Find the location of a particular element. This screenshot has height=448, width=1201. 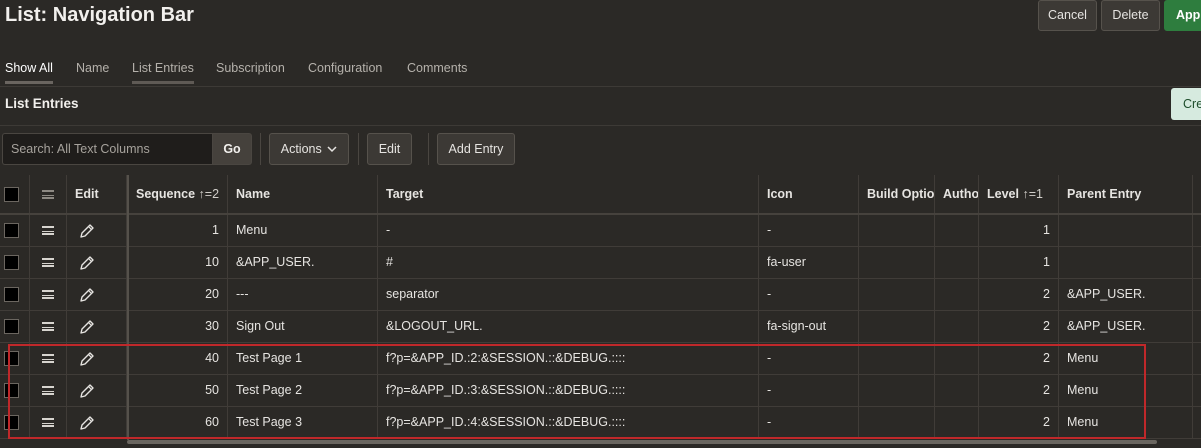

cancel-button: Cancel is located at coordinates (1067, 15).